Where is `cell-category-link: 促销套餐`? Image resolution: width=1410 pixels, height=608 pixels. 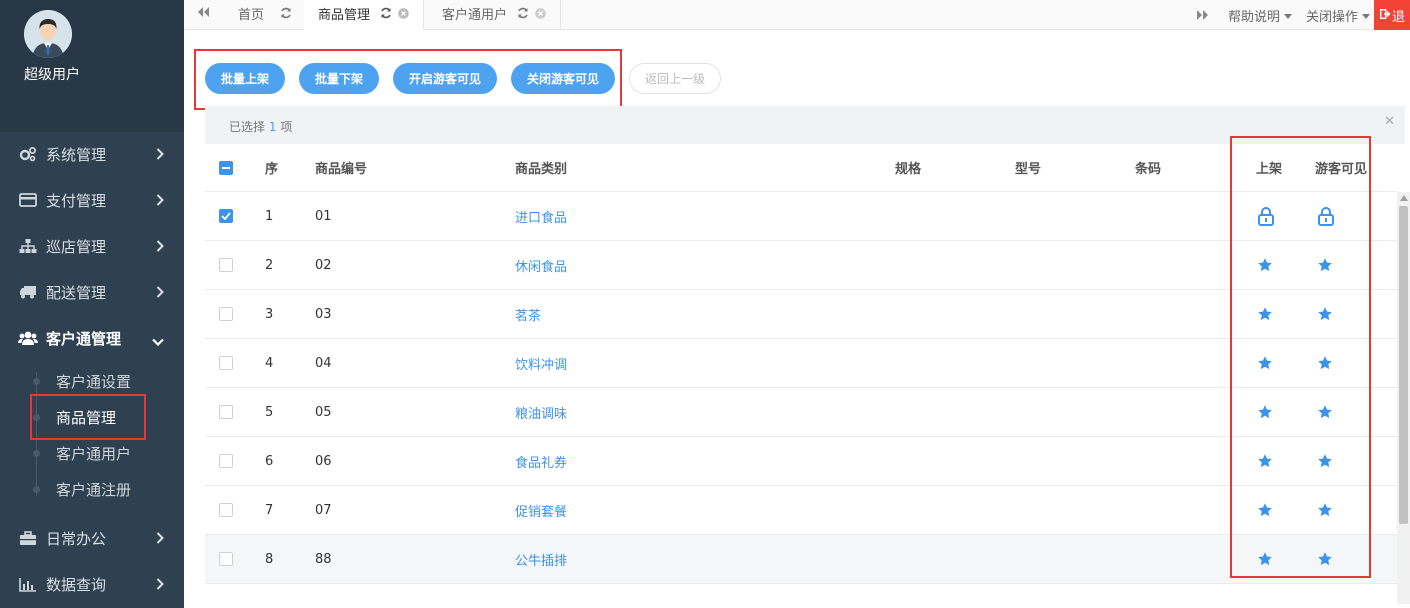 cell-category-link: 促销套餐 is located at coordinates (541, 510).